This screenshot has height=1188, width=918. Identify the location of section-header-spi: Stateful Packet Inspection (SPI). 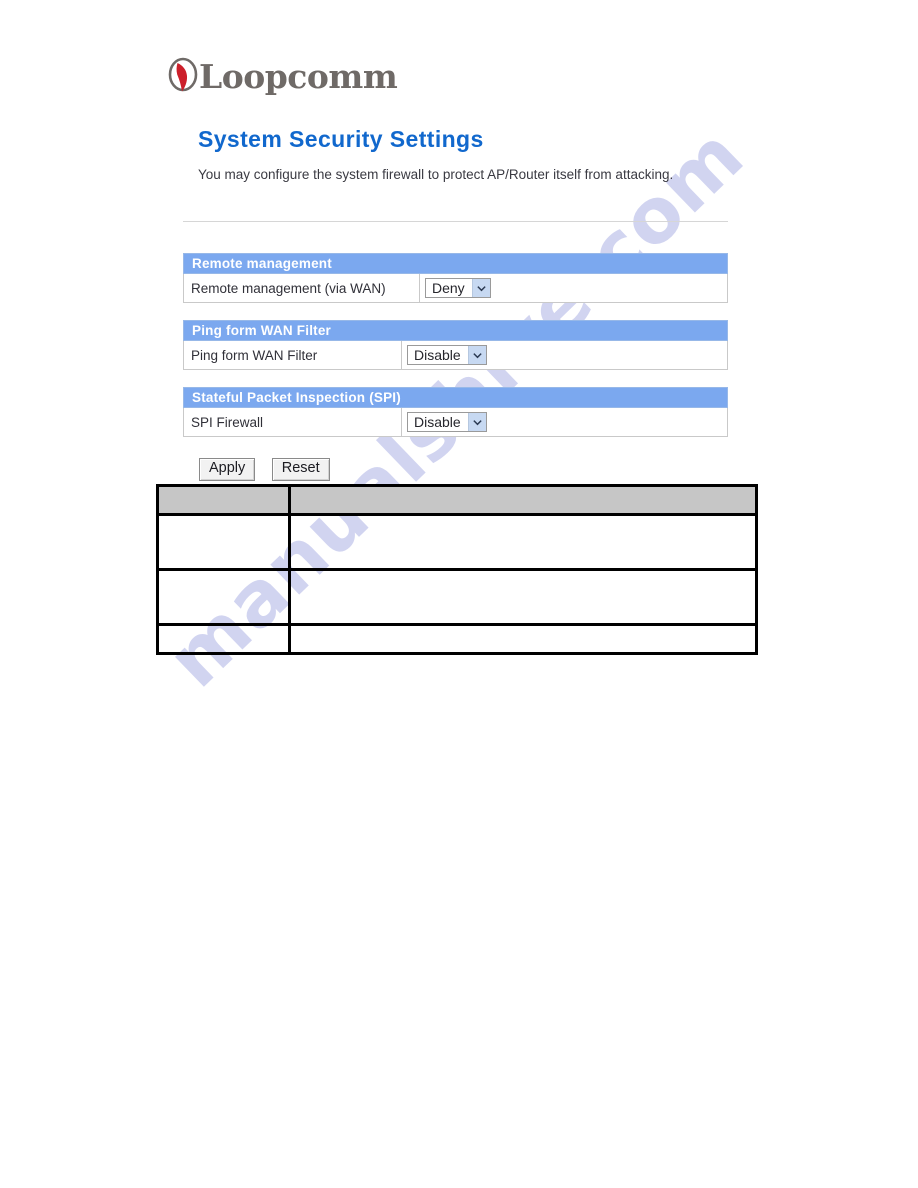
(455, 397).